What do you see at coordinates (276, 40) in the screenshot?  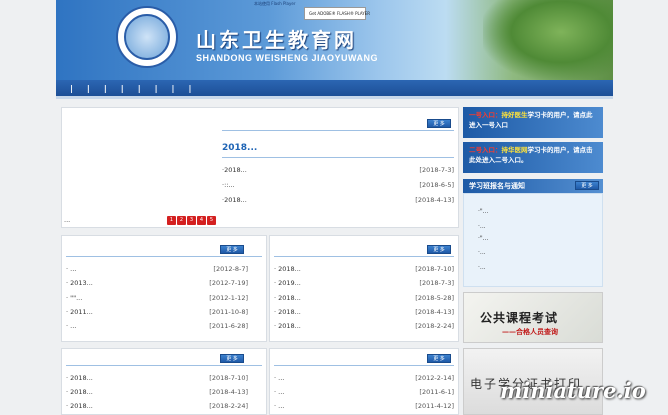 I see `site-title-cn: 山东卫生教育网` at bounding box center [276, 40].